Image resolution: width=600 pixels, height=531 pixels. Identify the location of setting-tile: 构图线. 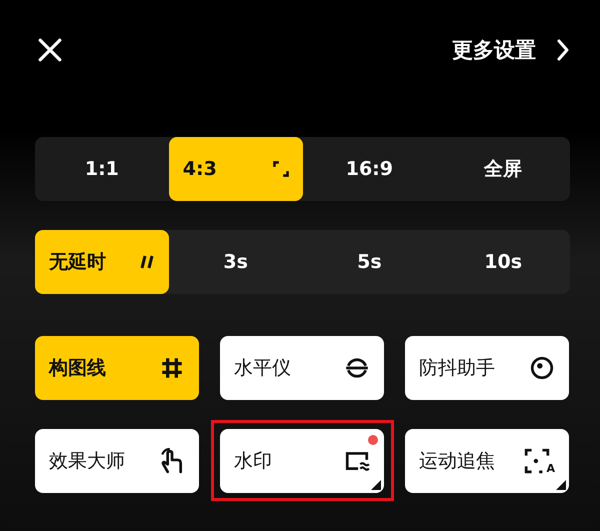
(117, 368).